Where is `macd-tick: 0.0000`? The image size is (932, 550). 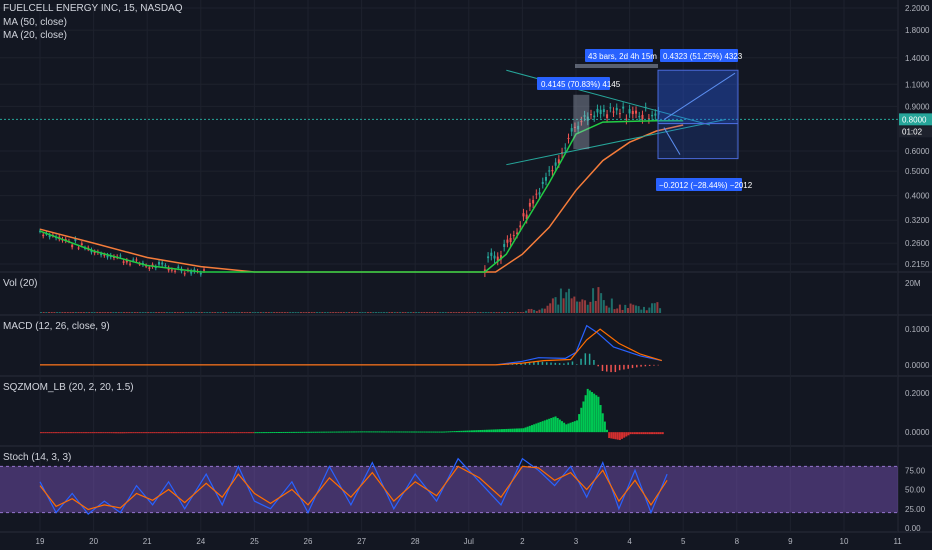
macd-tick: 0.0000 is located at coordinates (917, 365).